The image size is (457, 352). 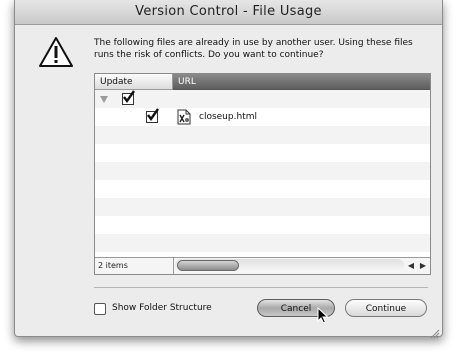 What do you see at coordinates (301, 82) in the screenshot?
I see `column-header-url: URL` at bounding box center [301, 82].